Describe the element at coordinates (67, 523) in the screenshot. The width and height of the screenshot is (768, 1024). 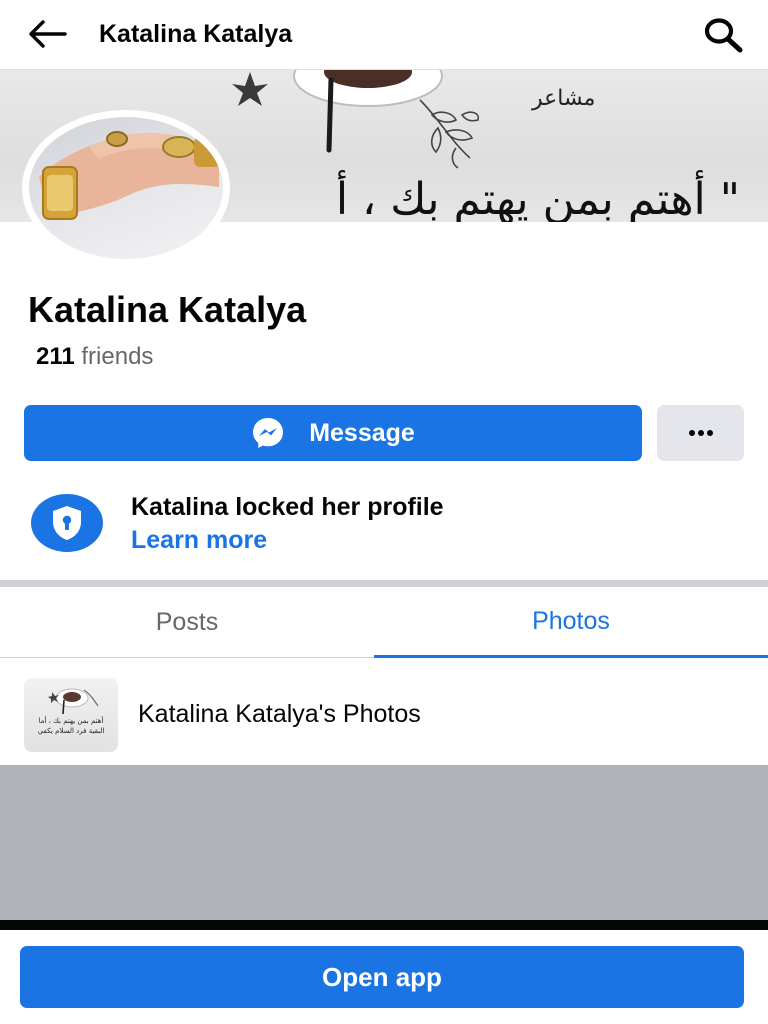
I see `shield-lock-icon` at that location.